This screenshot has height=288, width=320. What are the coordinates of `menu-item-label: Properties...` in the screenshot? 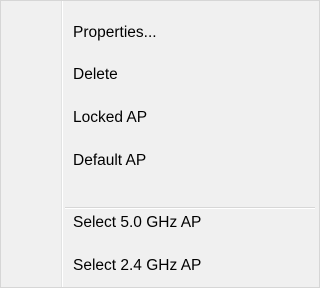 It's located at (115, 32).